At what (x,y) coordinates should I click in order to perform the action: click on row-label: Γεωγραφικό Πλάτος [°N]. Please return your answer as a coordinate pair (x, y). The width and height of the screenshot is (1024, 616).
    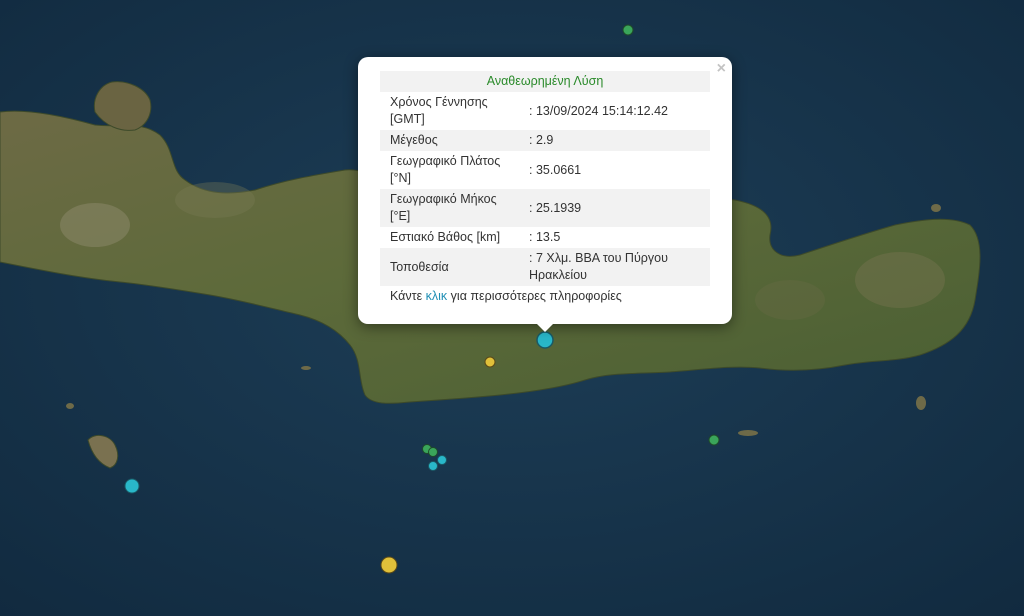
    Looking at the image, I should click on (445, 169).